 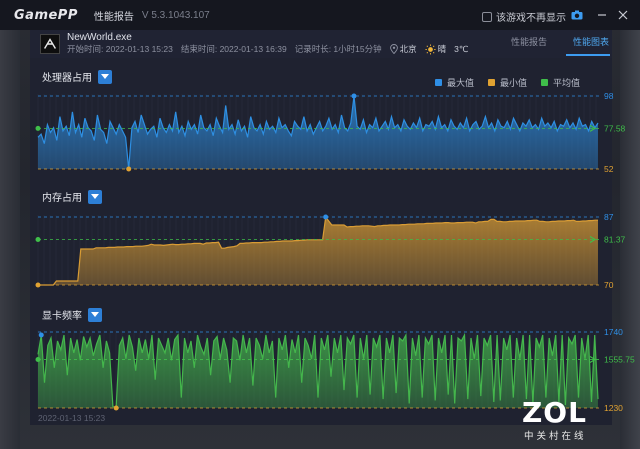 I want to click on app-name: 性能报告, so click(x=113, y=17).